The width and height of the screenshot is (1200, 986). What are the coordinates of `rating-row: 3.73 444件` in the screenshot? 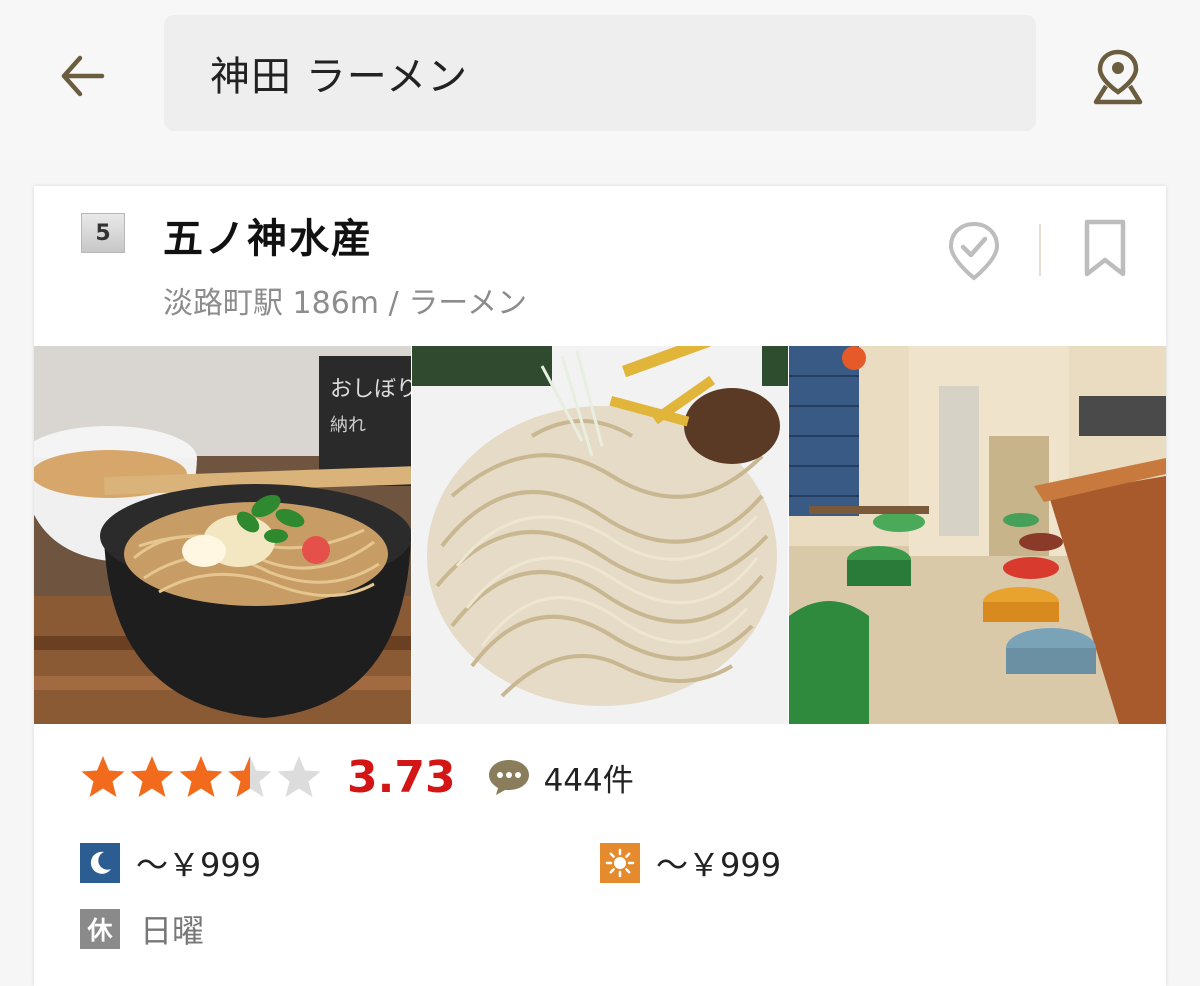 It's located at (357, 777).